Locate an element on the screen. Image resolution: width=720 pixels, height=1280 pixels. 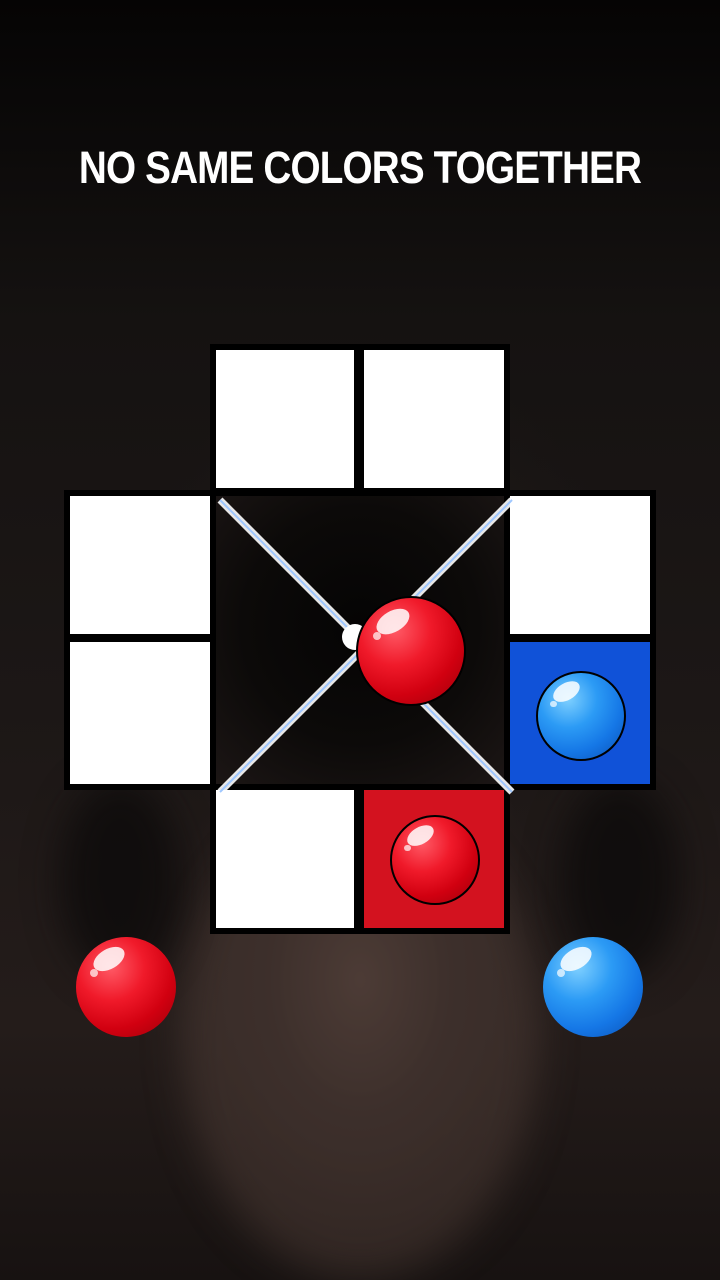
red-ball-in-cell is located at coordinates (435, 860).